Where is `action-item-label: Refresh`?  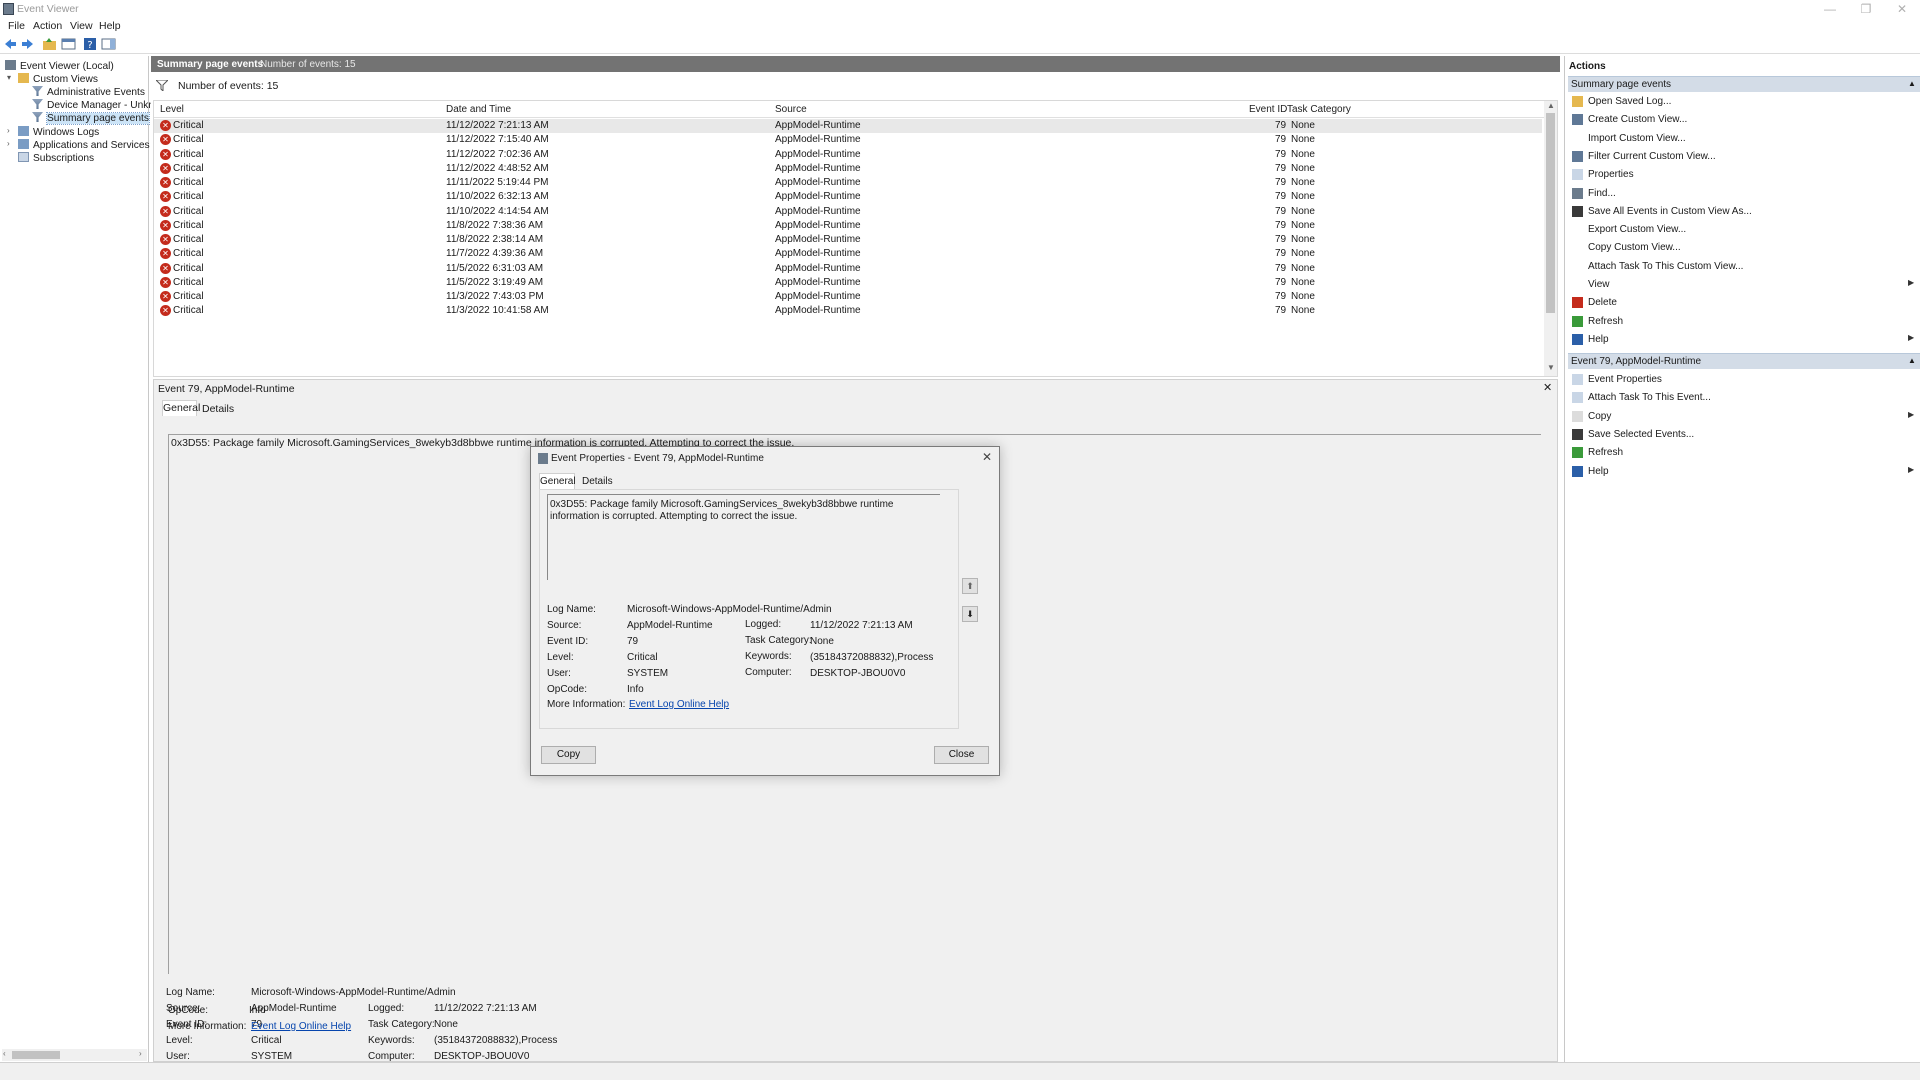 action-item-label: Refresh is located at coordinates (1606, 321).